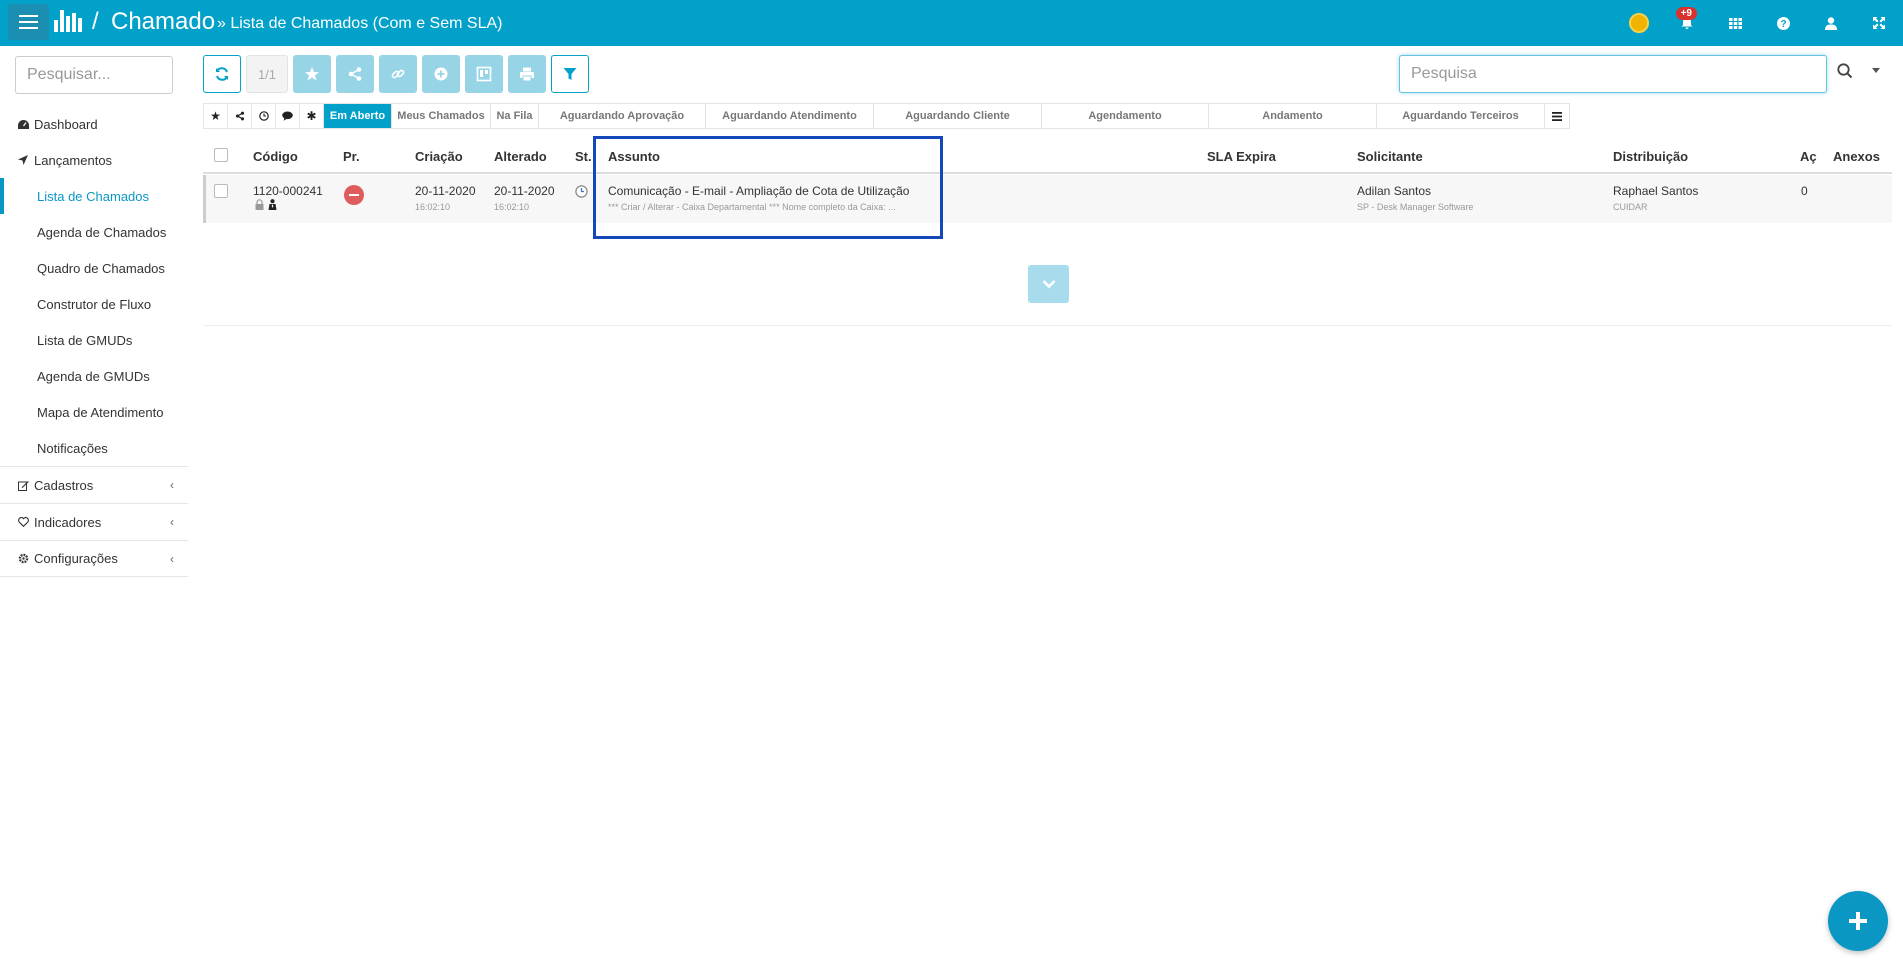 This screenshot has height=969, width=1903. Describe the element at coordinates (1687, 23) in the screenshot. I see `notifications-button: +9` at that location.